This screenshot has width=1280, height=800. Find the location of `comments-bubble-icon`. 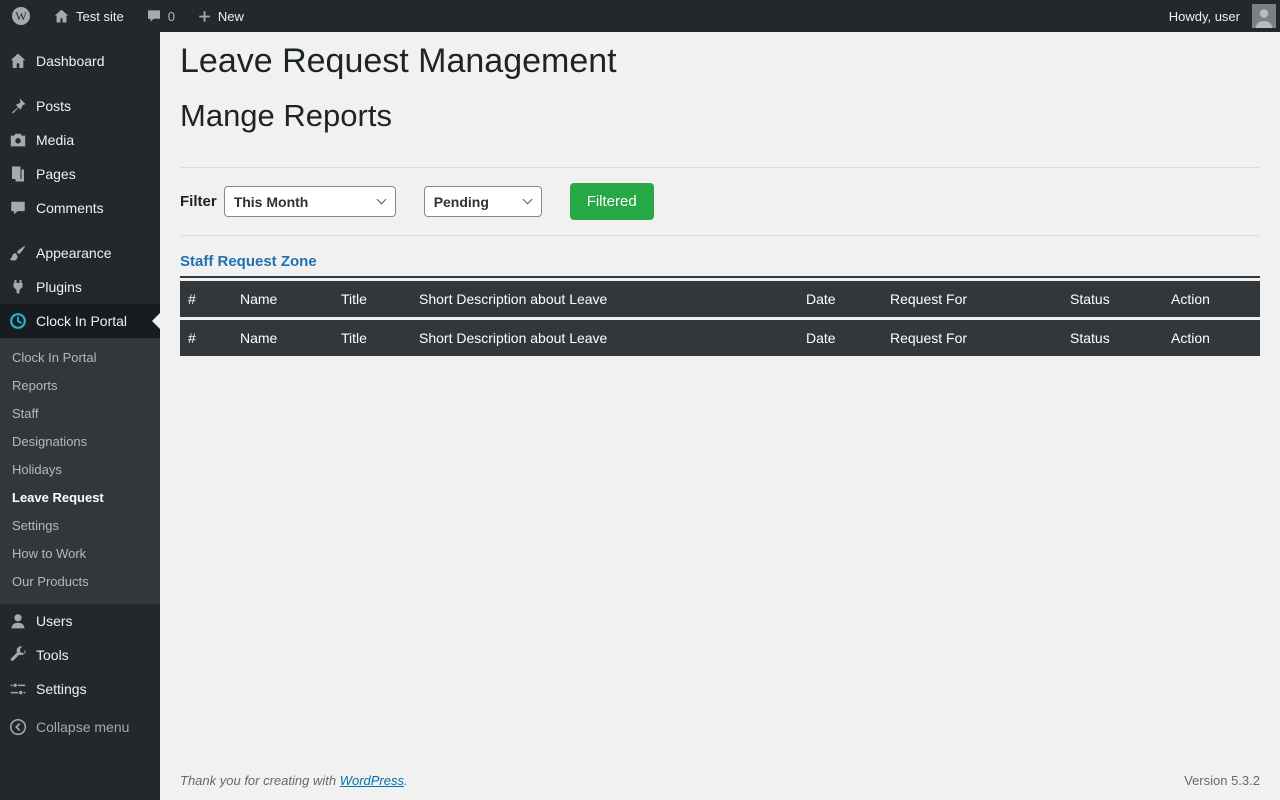

comments-bubble-icon is located at coordinates (18, 208).